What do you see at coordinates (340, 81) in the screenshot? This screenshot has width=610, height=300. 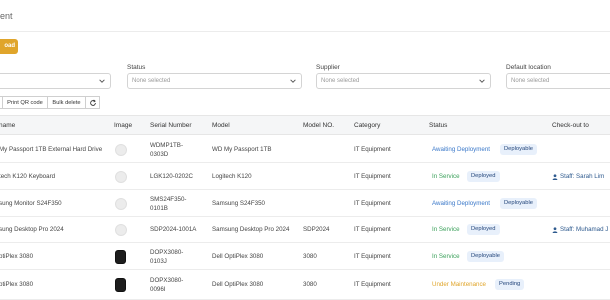 I see `supplier-filter-placeholder: None selected` at bounding box center [340, 81].